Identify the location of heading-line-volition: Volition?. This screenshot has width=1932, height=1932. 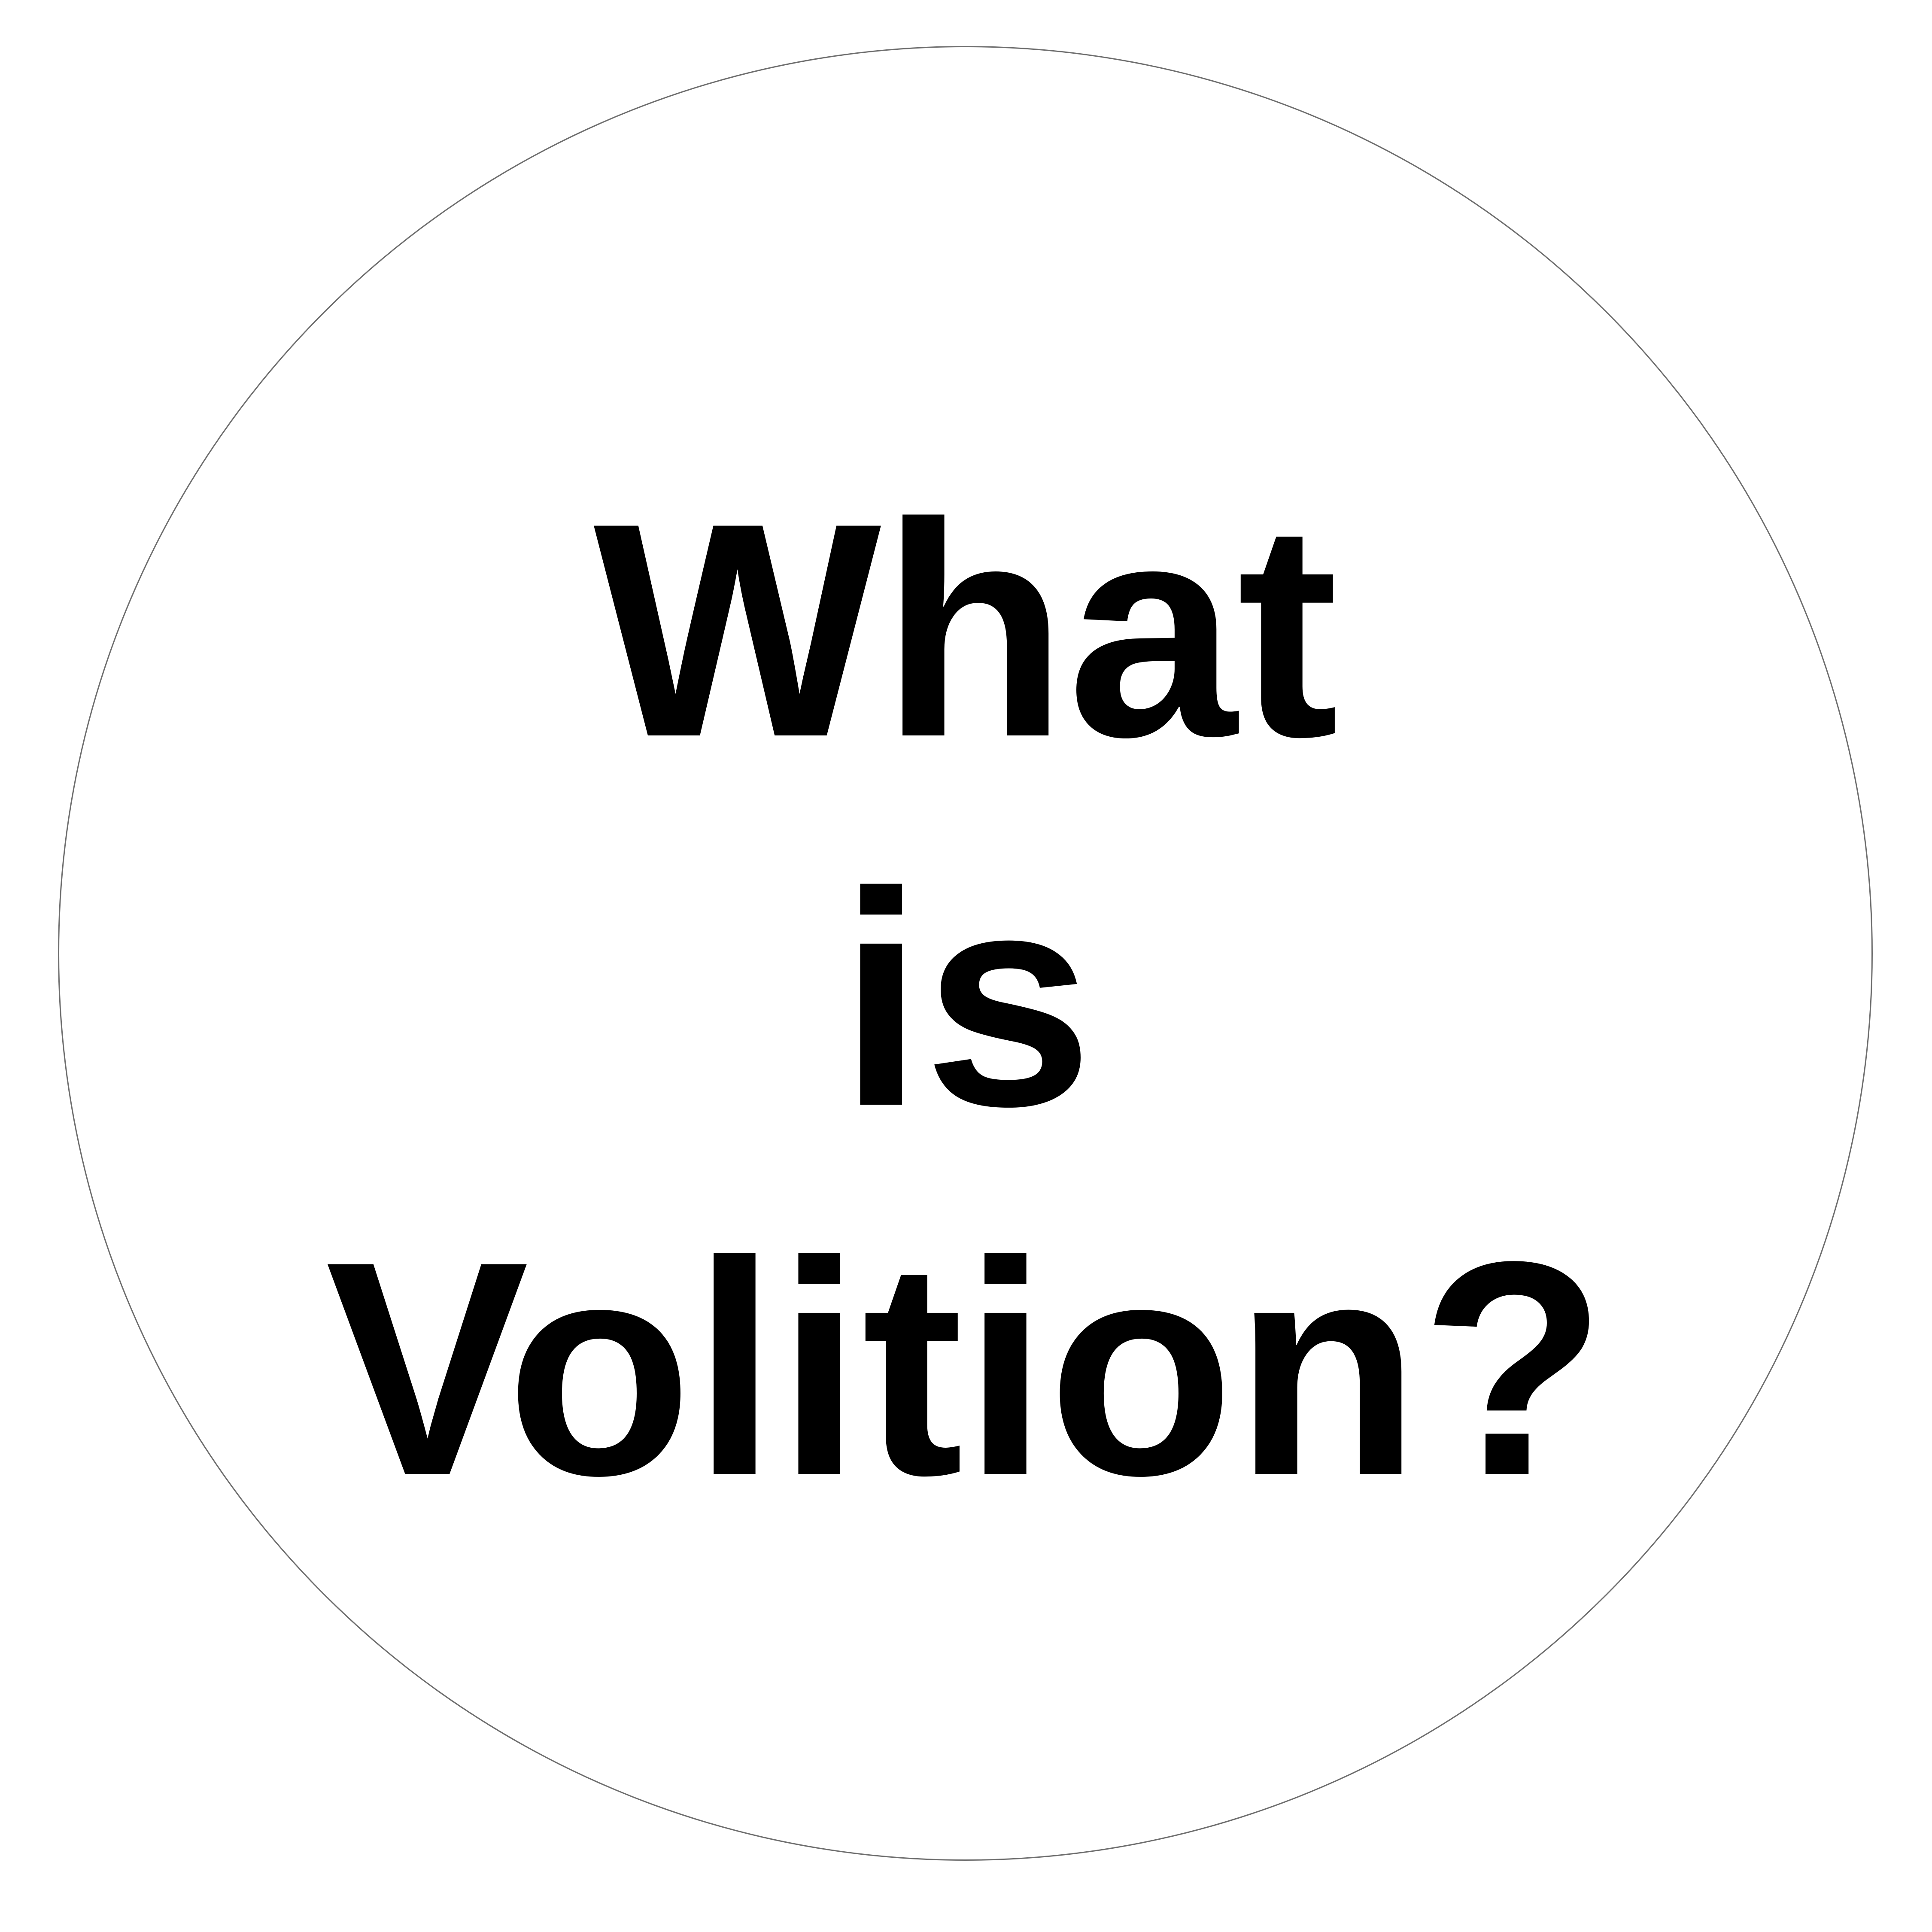
(966, 1368).